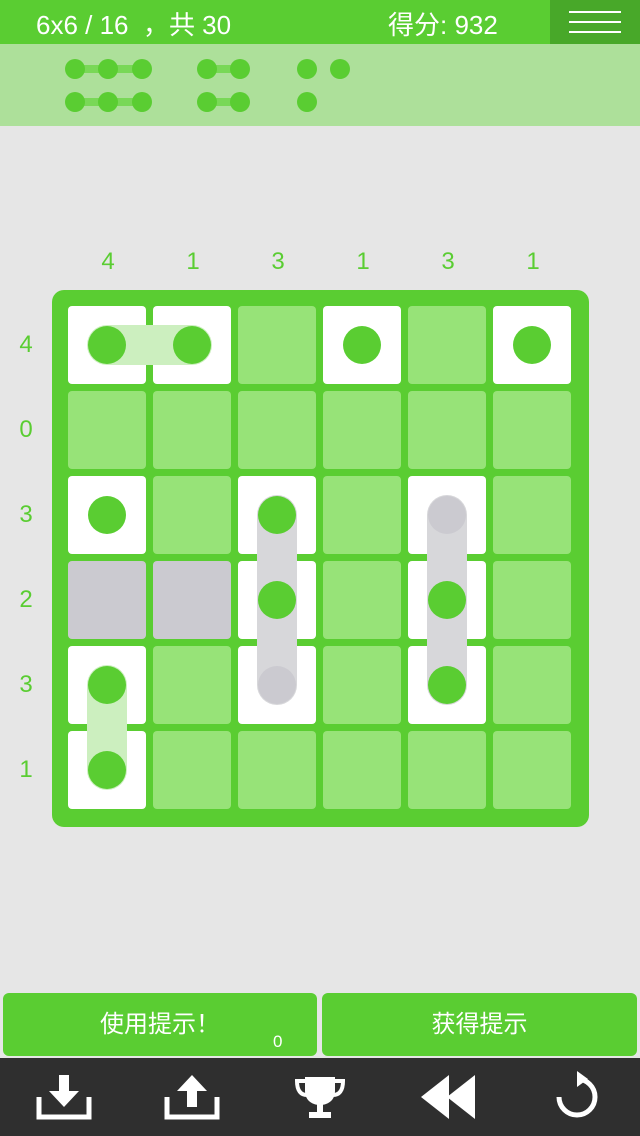 The width and height of the screenshot is (640, 1136). I want to click on piece-1x3, so click(110, 84).